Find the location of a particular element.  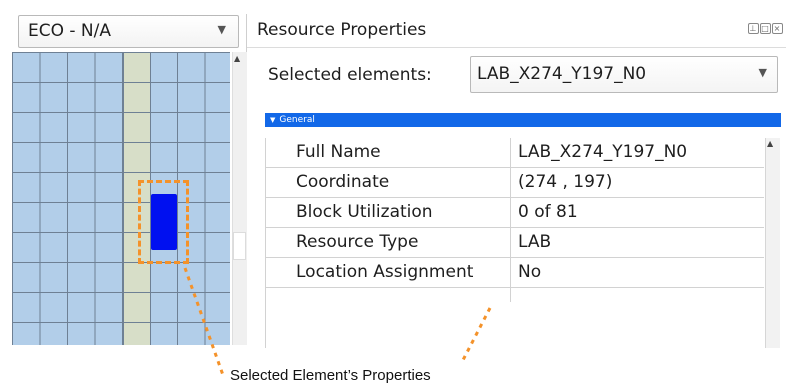

column-divider is located at coordinates (510, 220).